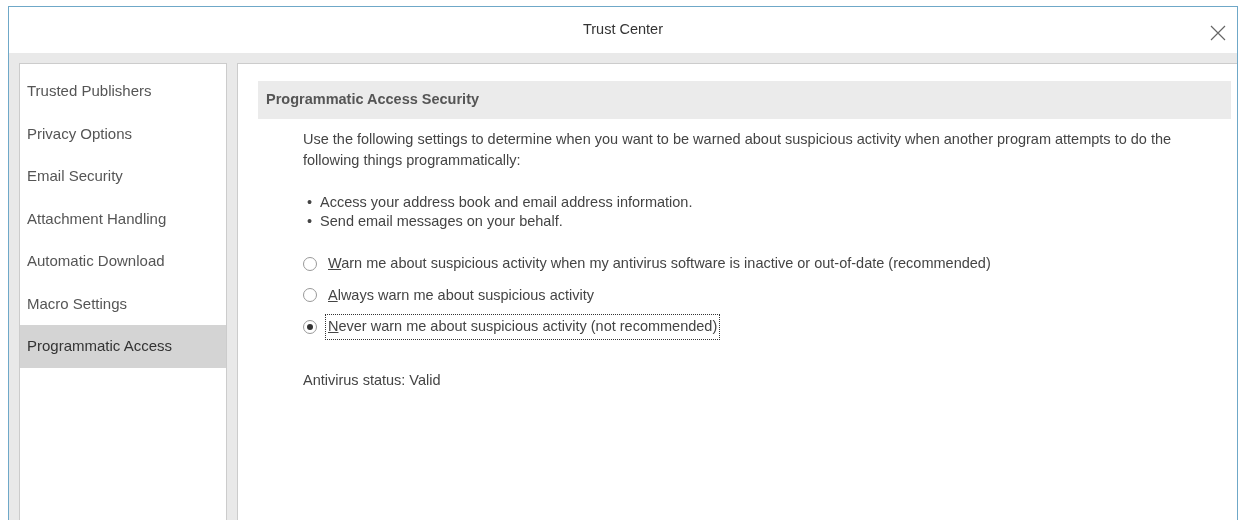 This screenshot has width=1246, height=520. I want to click on bullet-text: Send email messages on your behalf., so click(441, 221).